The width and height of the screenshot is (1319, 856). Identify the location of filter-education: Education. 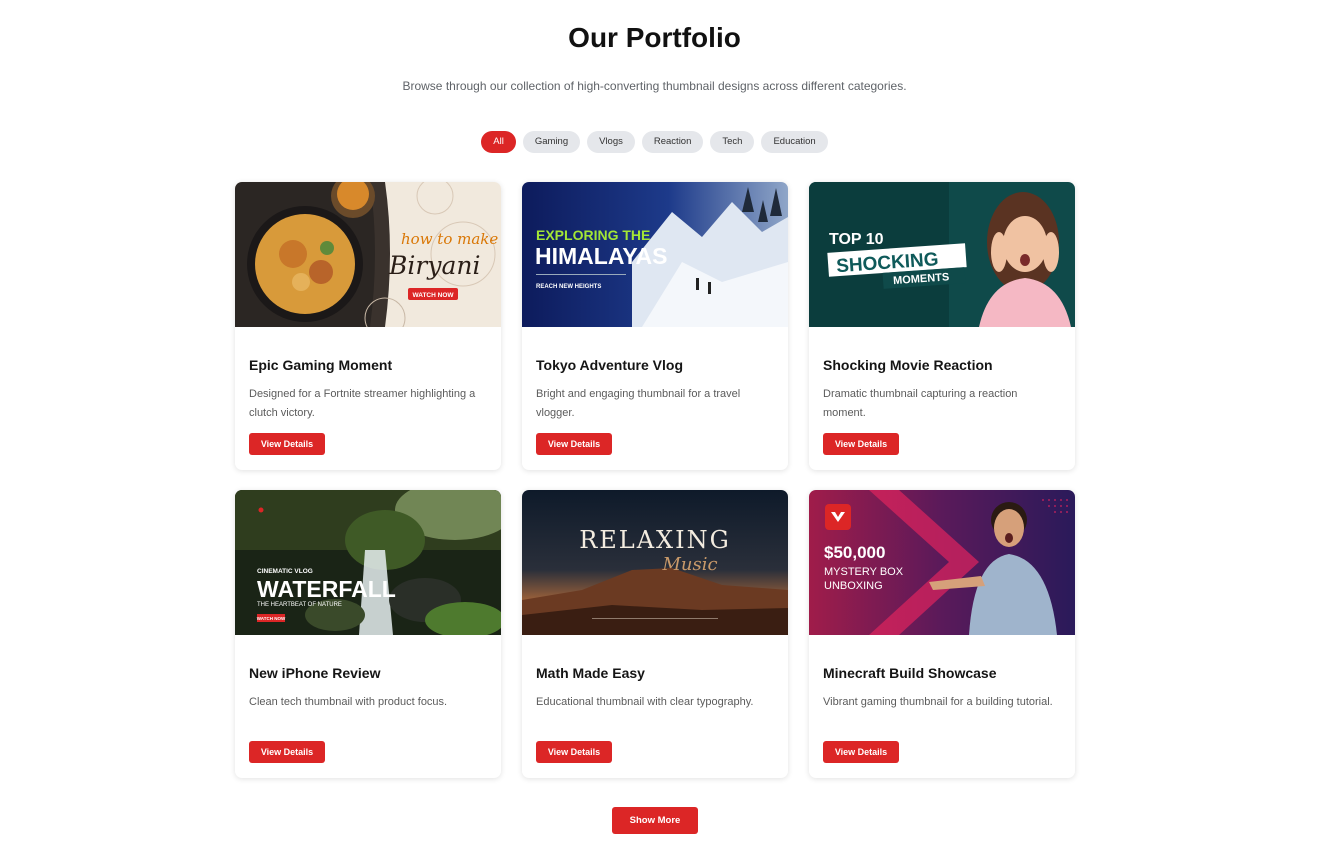
(794, 142).